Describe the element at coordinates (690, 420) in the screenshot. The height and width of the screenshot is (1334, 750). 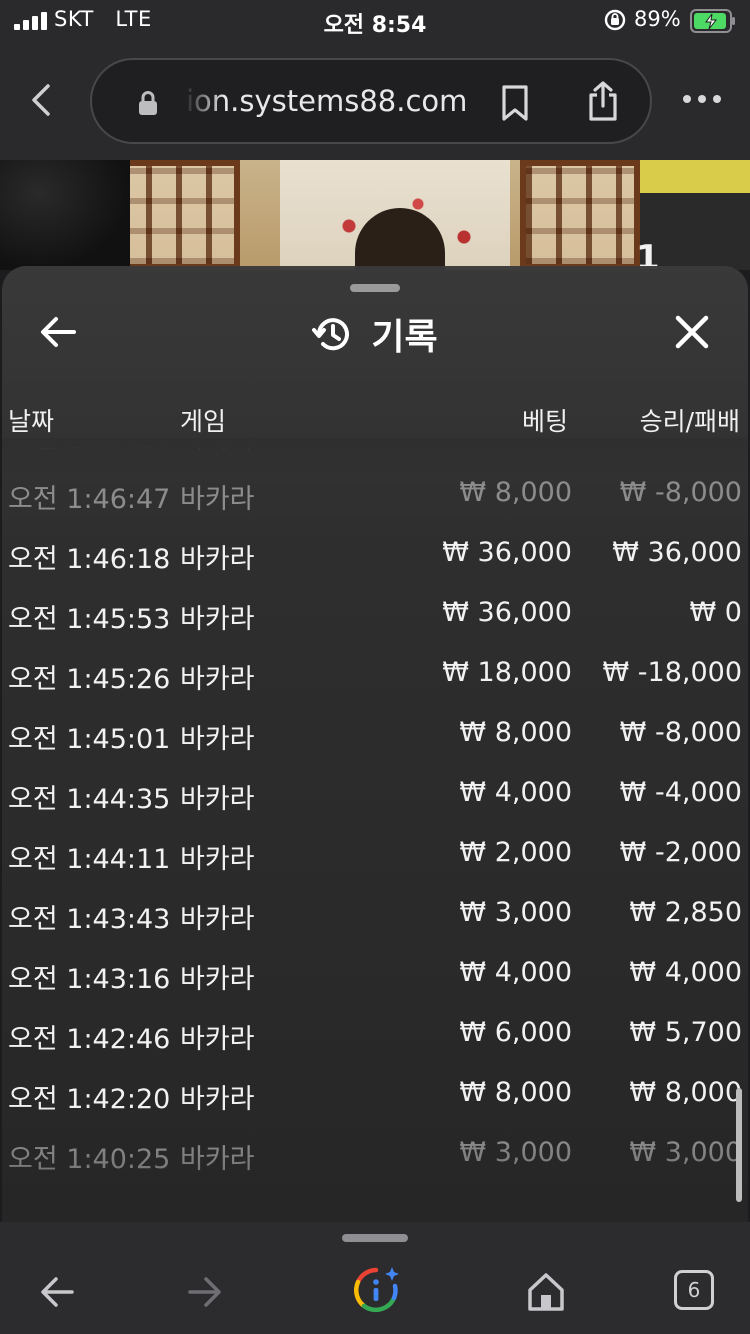
I see `column-header-win-loss: 승리/패배` at that location.